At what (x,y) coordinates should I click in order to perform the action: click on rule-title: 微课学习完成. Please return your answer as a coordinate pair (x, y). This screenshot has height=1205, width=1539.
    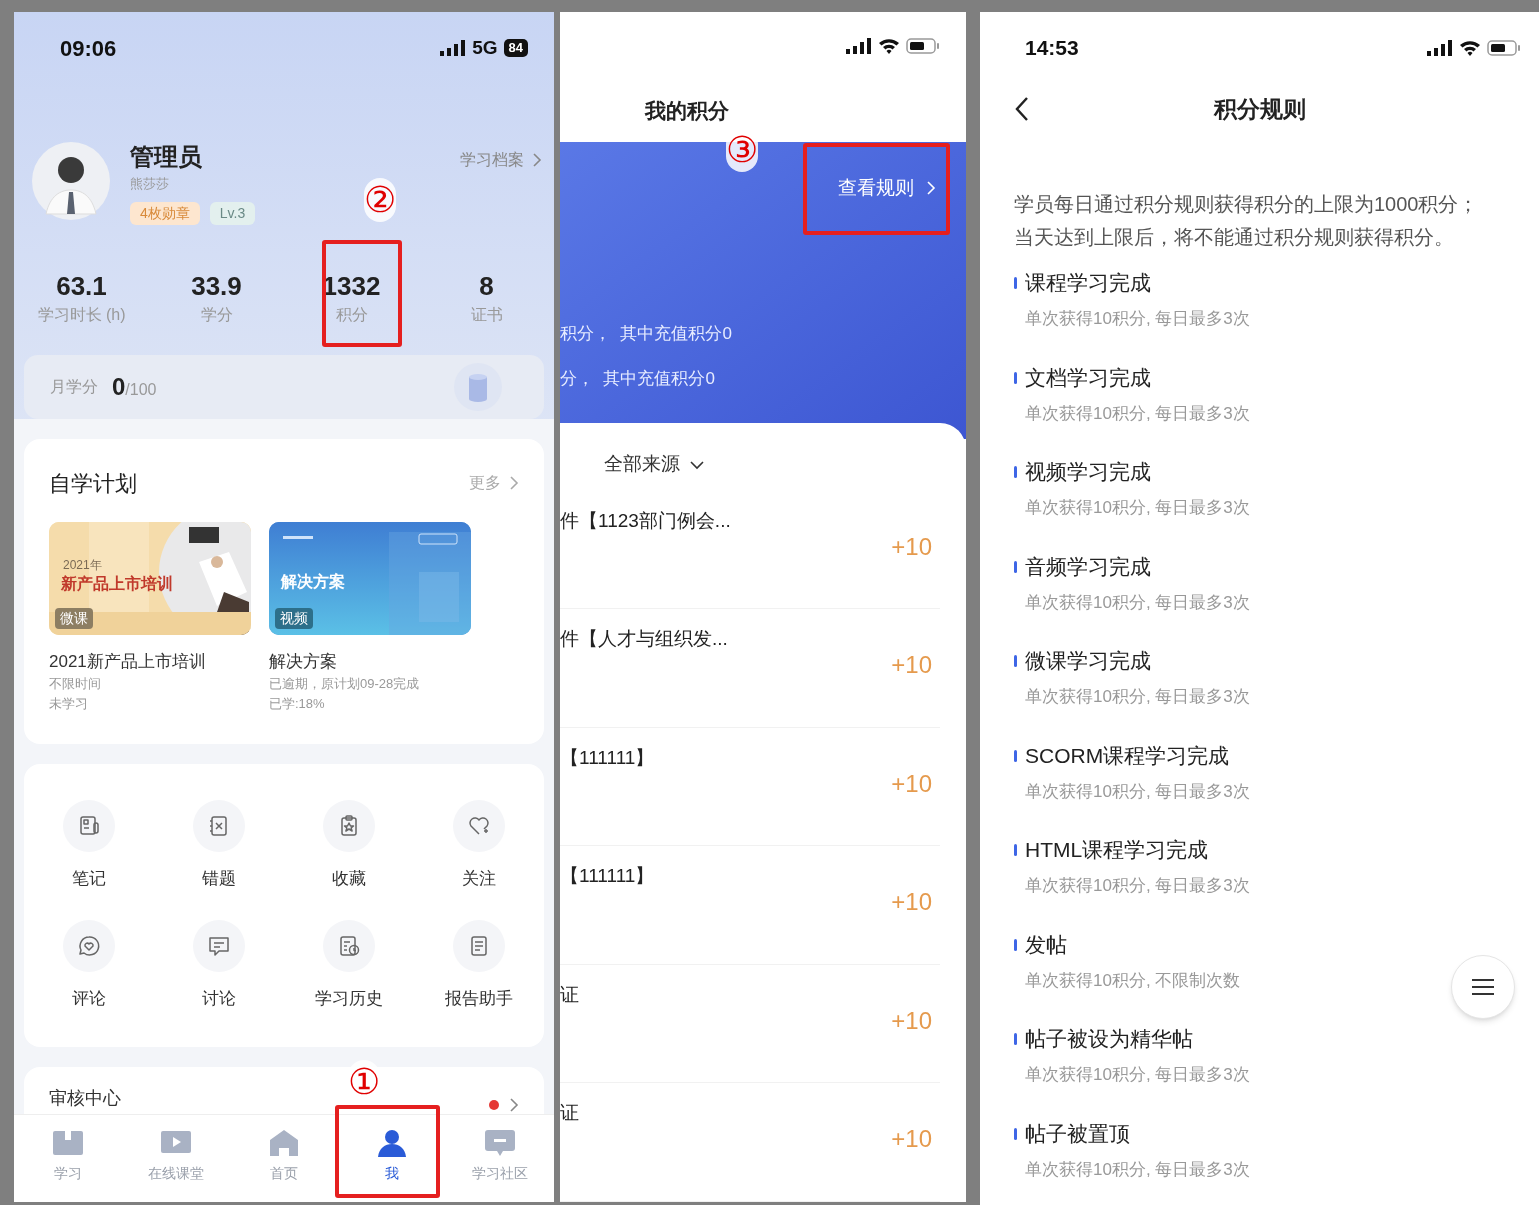
    Looking at the image, I should click on (1088, 661).